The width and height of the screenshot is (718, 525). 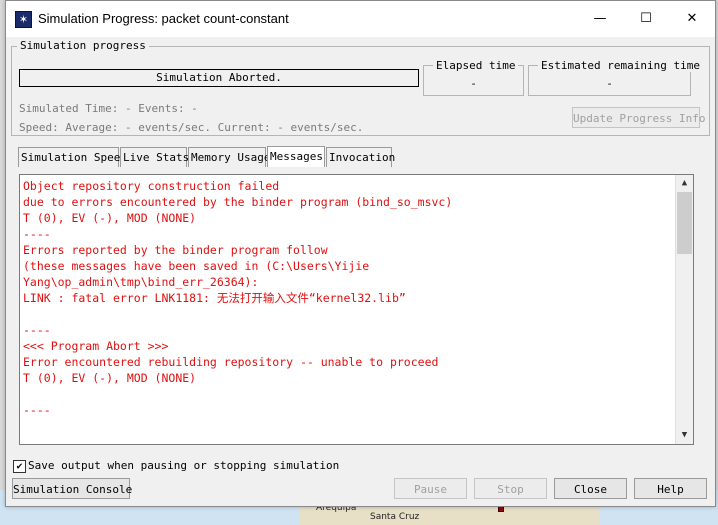 What do you see at coordinates (638, 117) in the screenshot?
I see `update-progress-info-button: Update Progress Info` at bounding box center [638, 117].